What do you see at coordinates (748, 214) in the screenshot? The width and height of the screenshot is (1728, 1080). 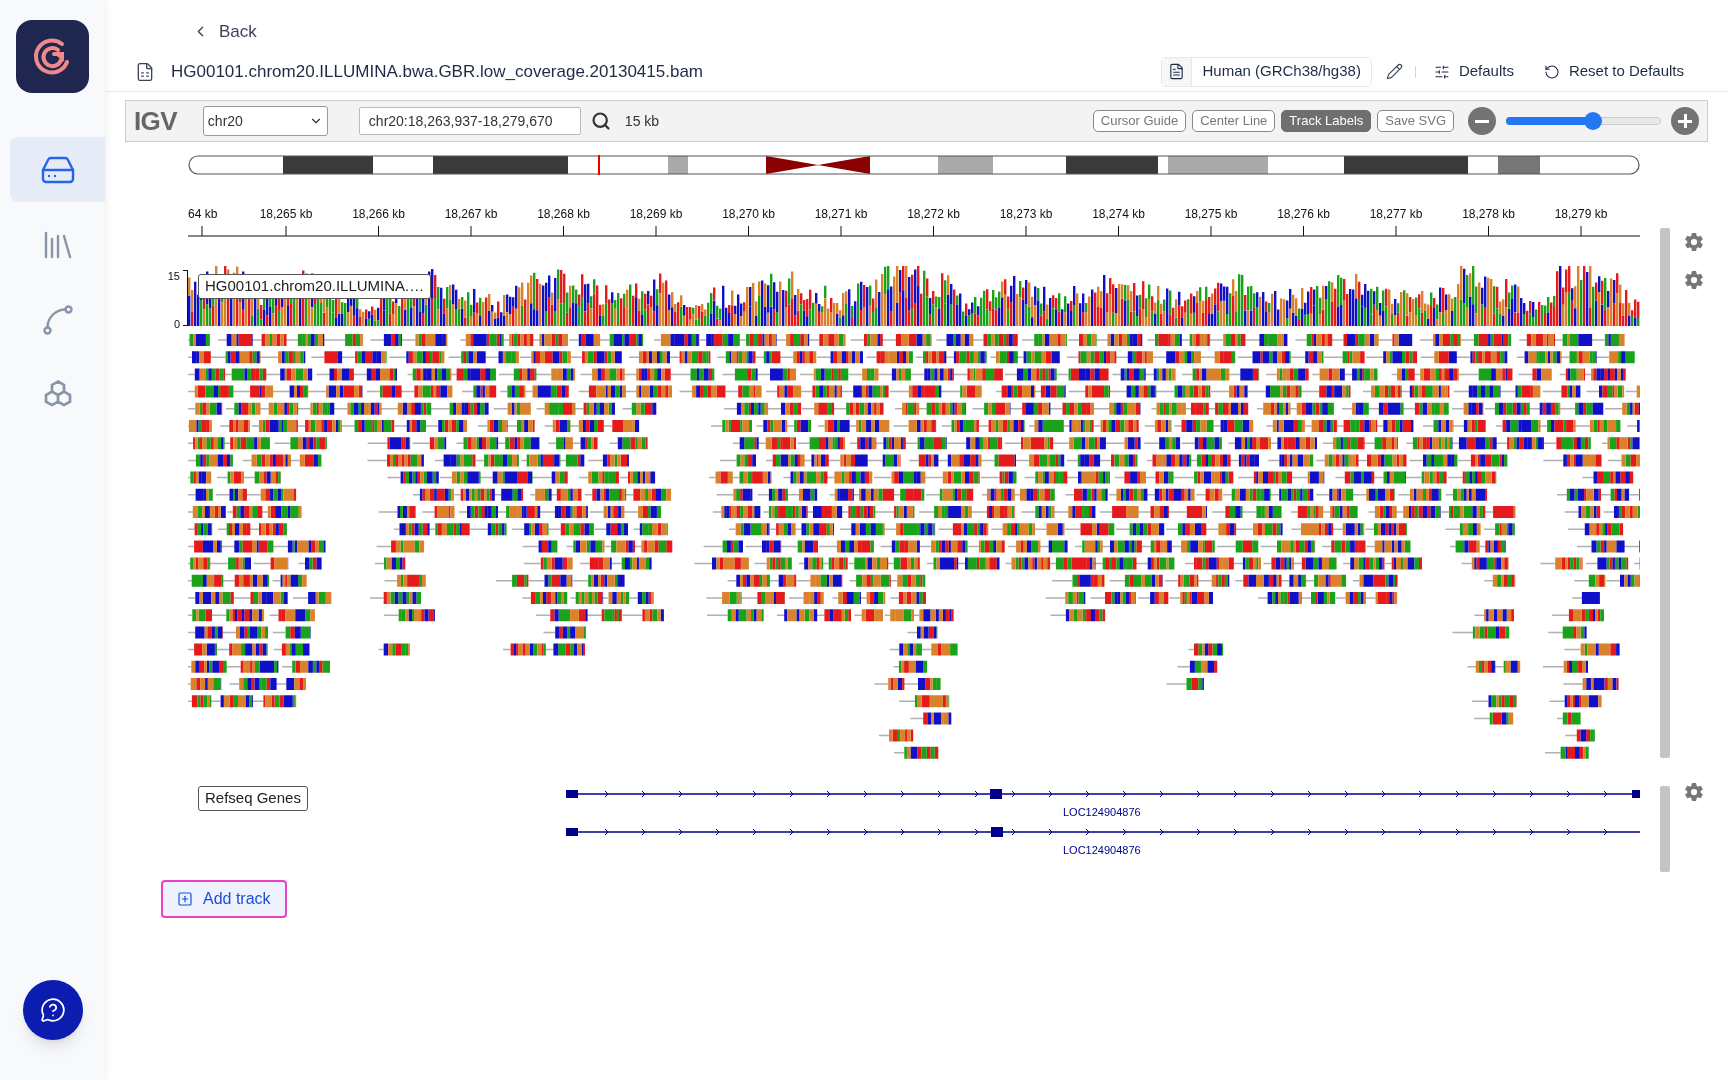 I see `ruler-label: 18,270 kb` at bounding box center [748, 214].